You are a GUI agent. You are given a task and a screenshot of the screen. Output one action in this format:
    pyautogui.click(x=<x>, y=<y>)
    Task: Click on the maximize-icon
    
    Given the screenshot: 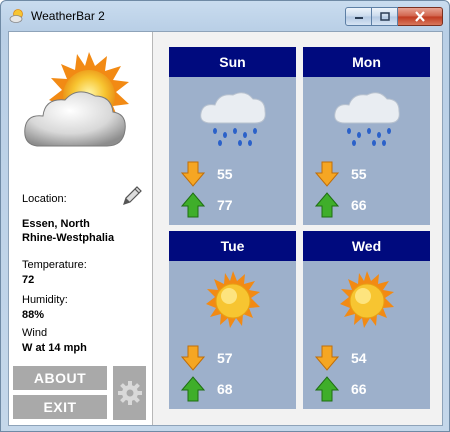 What is the action you would take?
    pyautogui.click(x=384, y=16)
    